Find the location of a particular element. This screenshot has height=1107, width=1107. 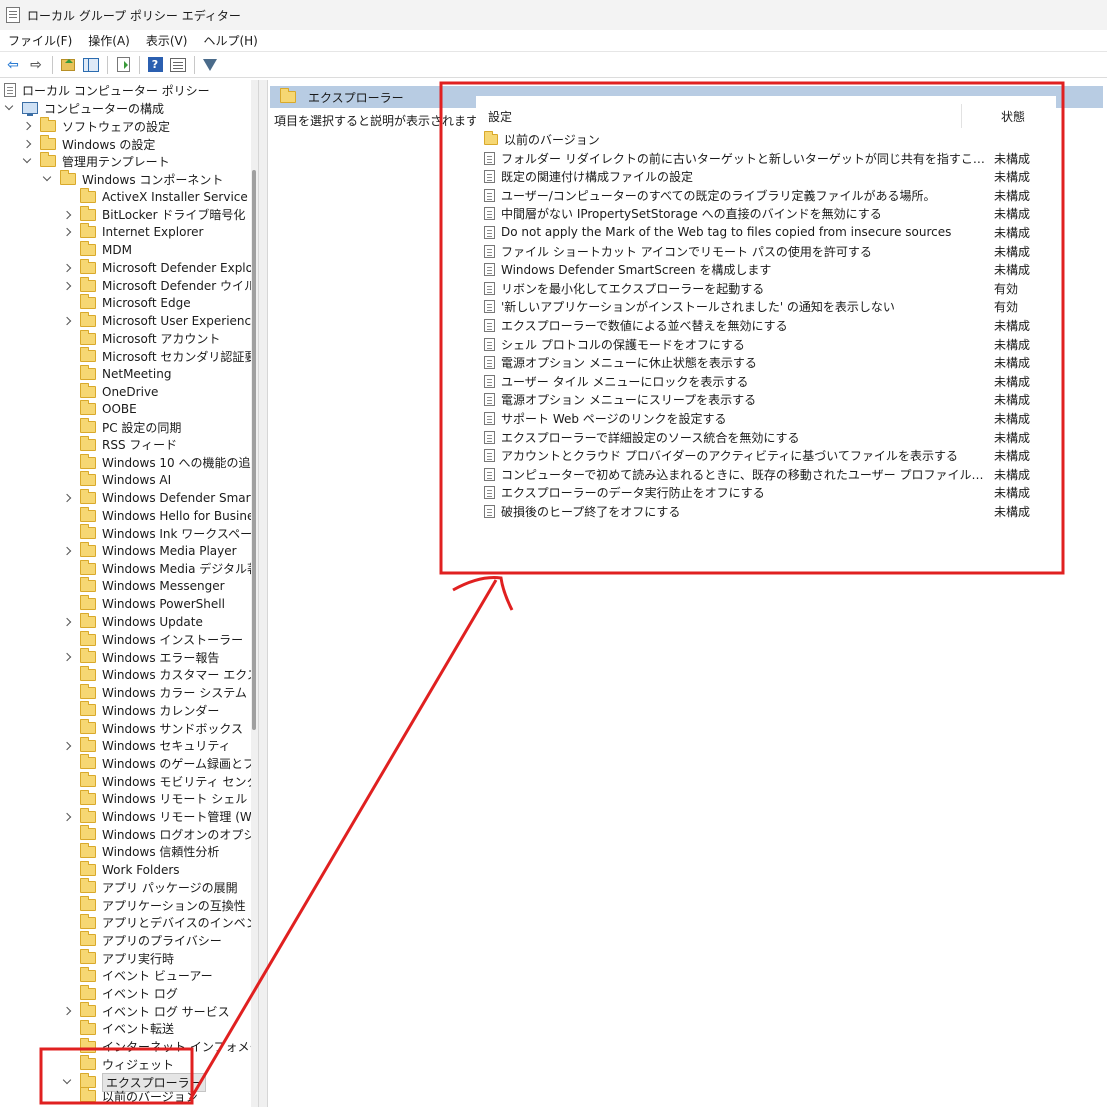

tree-item: RSS フィード is located at coordinates (119, 444).